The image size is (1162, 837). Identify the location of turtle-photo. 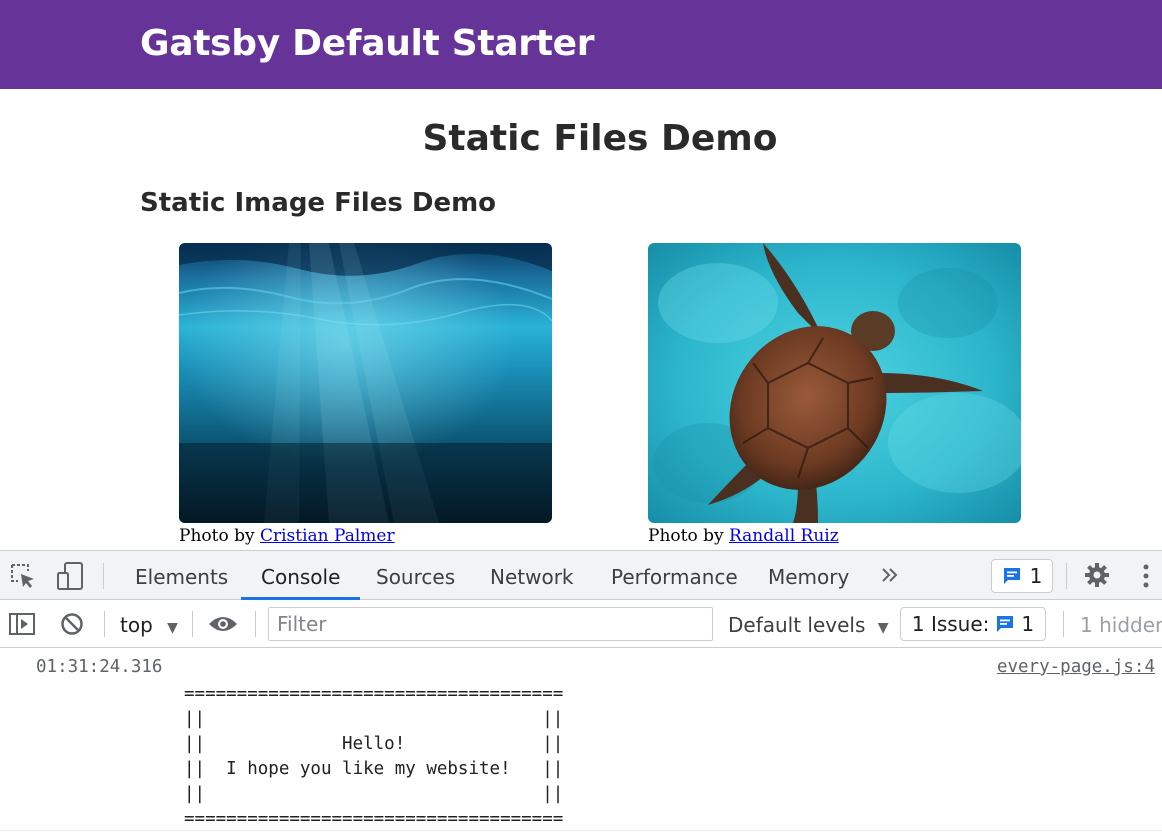
(834, 383).